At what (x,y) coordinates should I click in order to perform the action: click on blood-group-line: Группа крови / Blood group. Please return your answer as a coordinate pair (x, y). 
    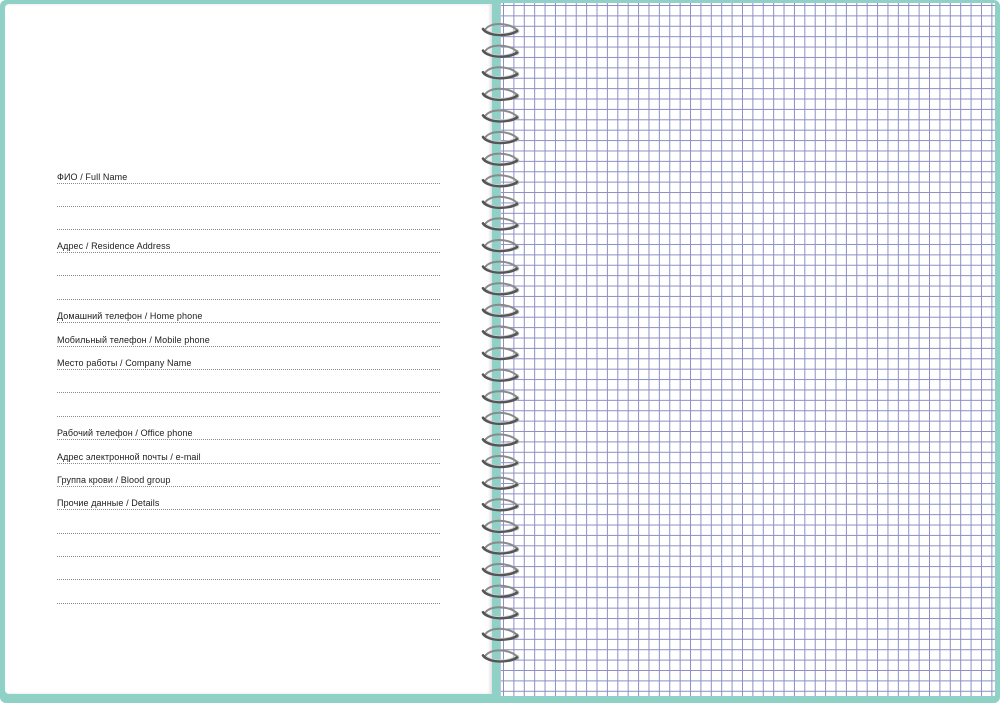
    Looking at the image, I should click on (248, 480).